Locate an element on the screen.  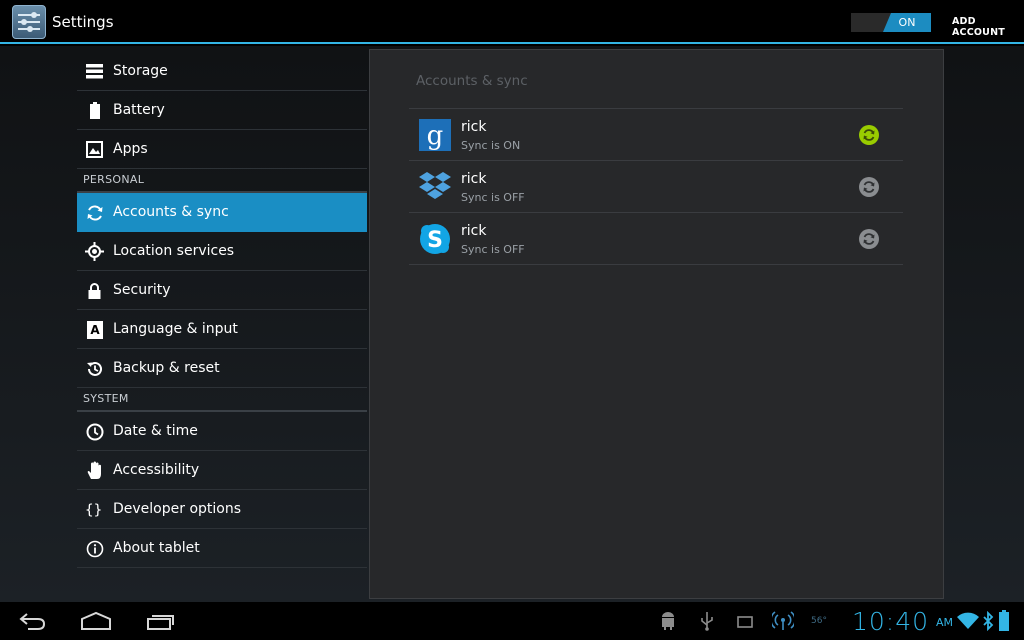
screenshot-icon is located at coordinates (745, 623).